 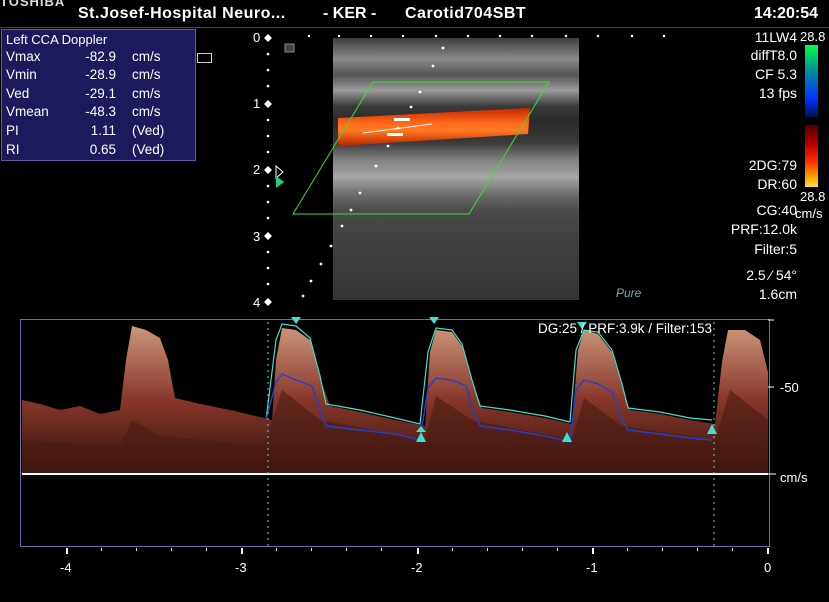 What do you see at coordinates (789, 387) in the screenshot?
I see `velocity-scale-label: -50` at bounding box center [789, 387].